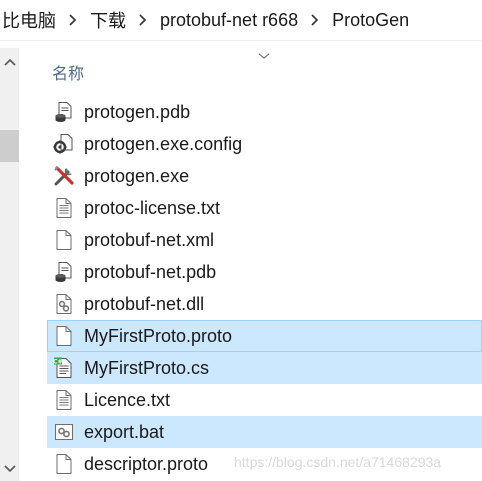 The width and height of the screenshot is (482, 481). I want to click on config-file-icon, so click(64, 144).